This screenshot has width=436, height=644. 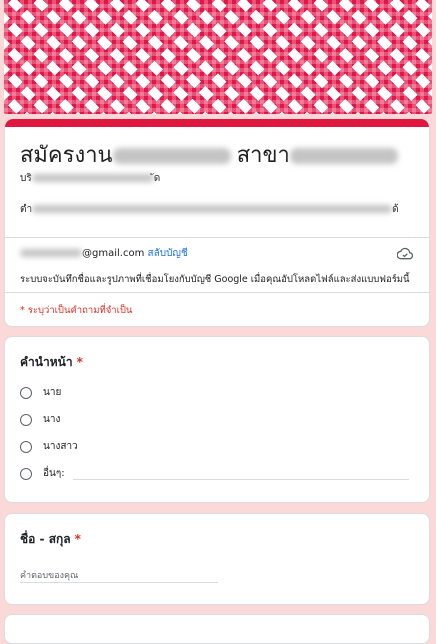 I want to click on form-title-branch: สาขา, so click(x=263, y=154).